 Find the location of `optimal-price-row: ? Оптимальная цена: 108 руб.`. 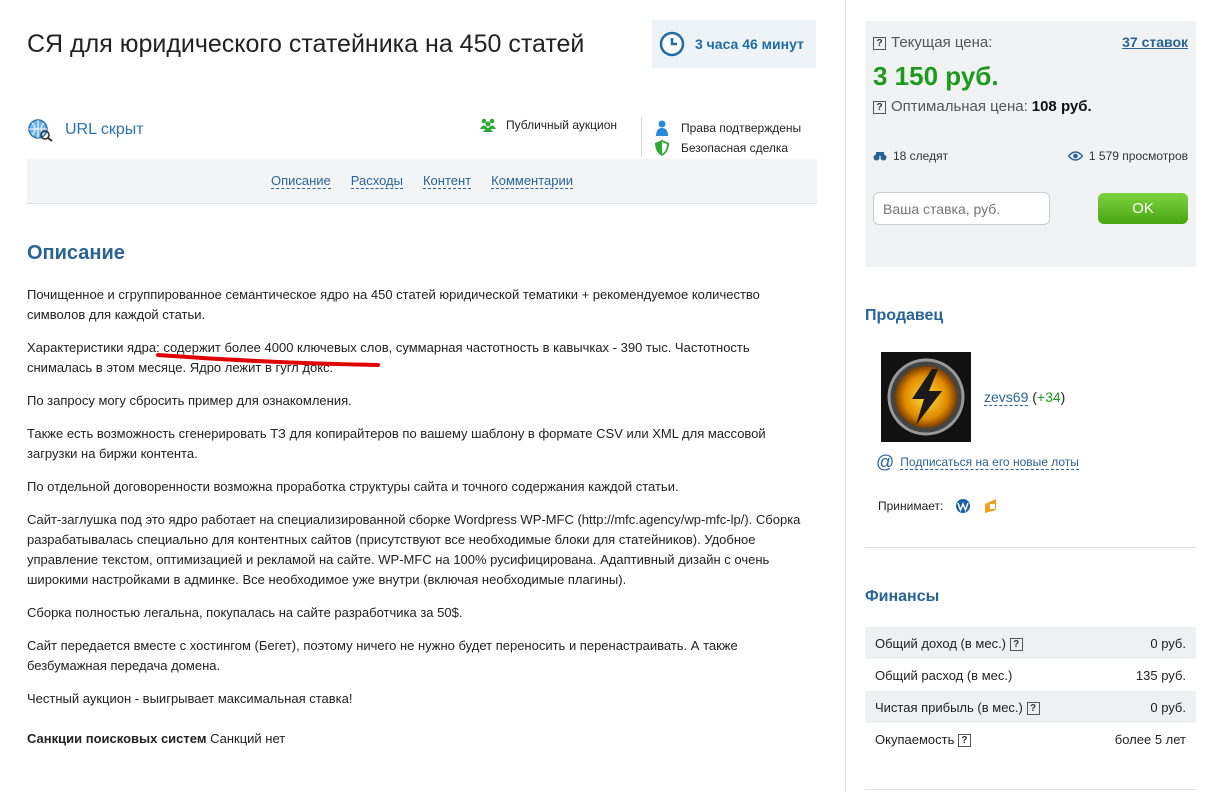

optimal-price-row: ? Оптимальная цена: 108 руб. is located at coordinates (982, 106).